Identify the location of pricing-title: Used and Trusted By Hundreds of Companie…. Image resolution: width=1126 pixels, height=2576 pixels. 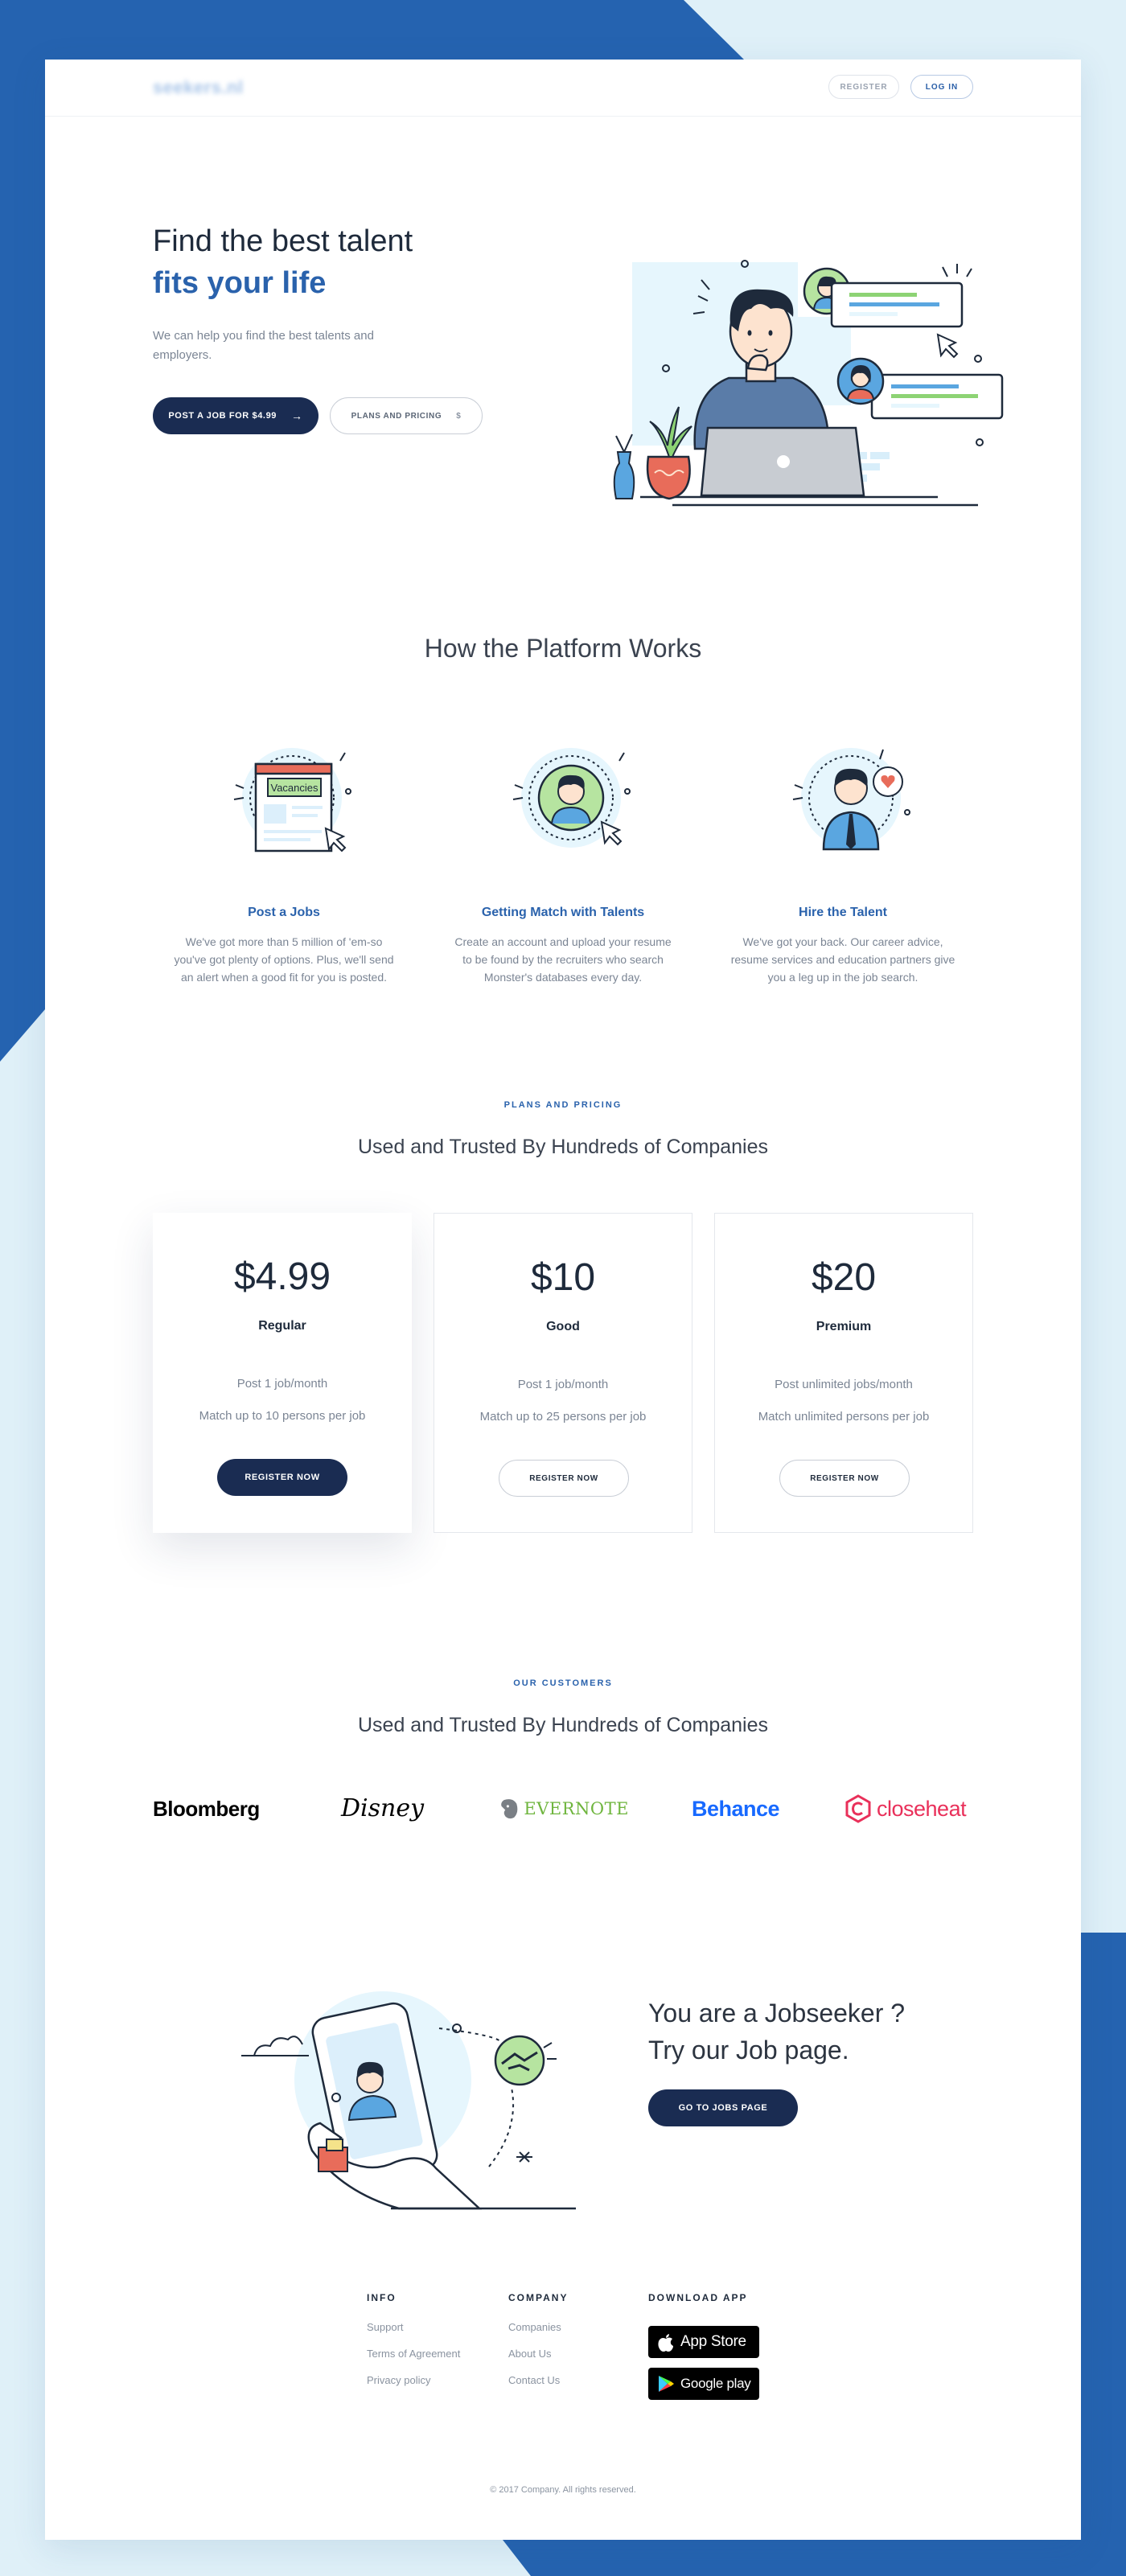
(563, 1147).